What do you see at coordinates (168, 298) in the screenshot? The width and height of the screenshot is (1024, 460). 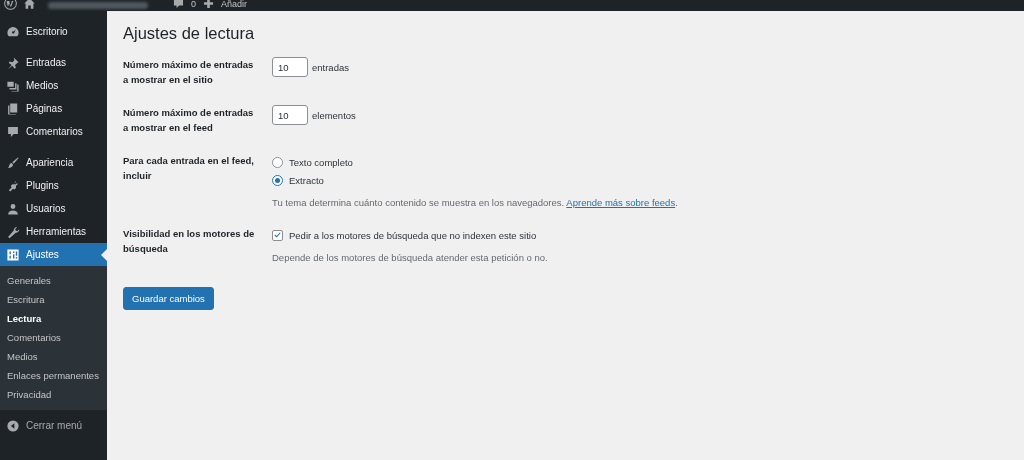 I see `save-button: Guardar cambios` at bounding box center [168, 298].